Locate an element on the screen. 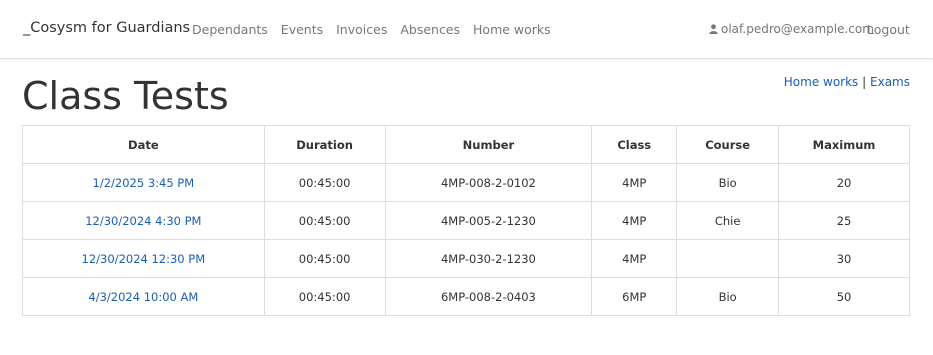 This screenshot has height=355, width=933. header-course: Course is located at coordinates (728, 144).